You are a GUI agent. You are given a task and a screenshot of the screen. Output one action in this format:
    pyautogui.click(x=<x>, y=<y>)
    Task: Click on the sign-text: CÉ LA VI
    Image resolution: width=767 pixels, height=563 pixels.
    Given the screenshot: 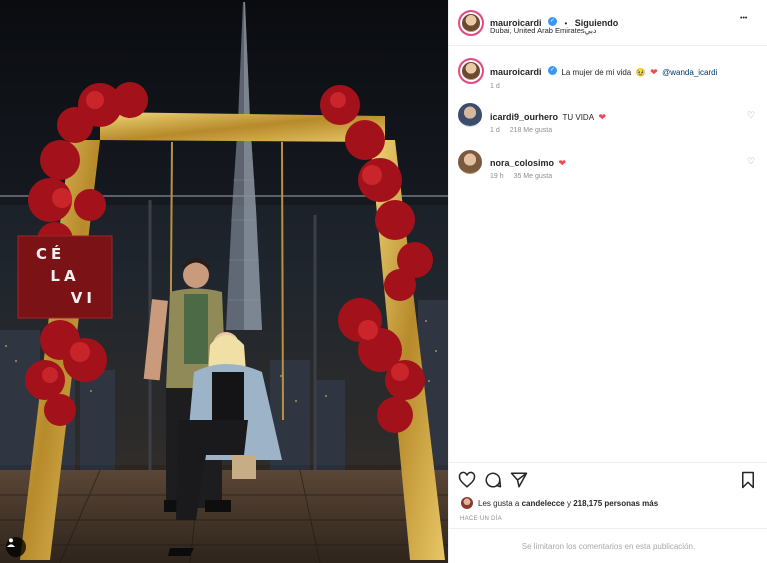 What is the action you would take?
    pyautogui.click(x=65, y=276)
    